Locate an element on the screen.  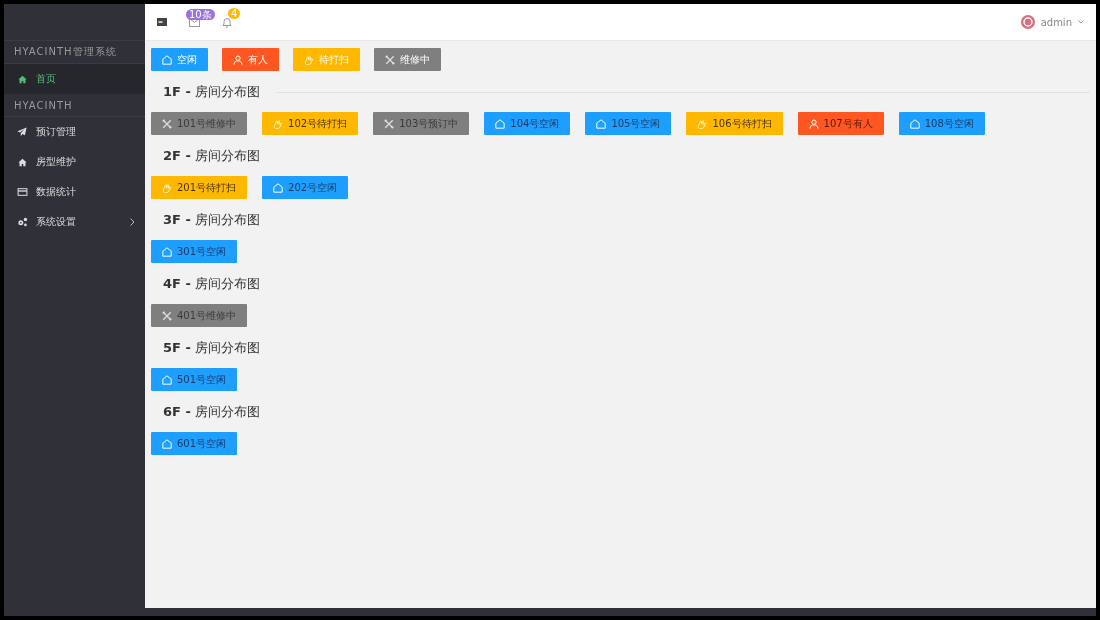
room-button: 105号空闲 is located at coordinates (628, 123).